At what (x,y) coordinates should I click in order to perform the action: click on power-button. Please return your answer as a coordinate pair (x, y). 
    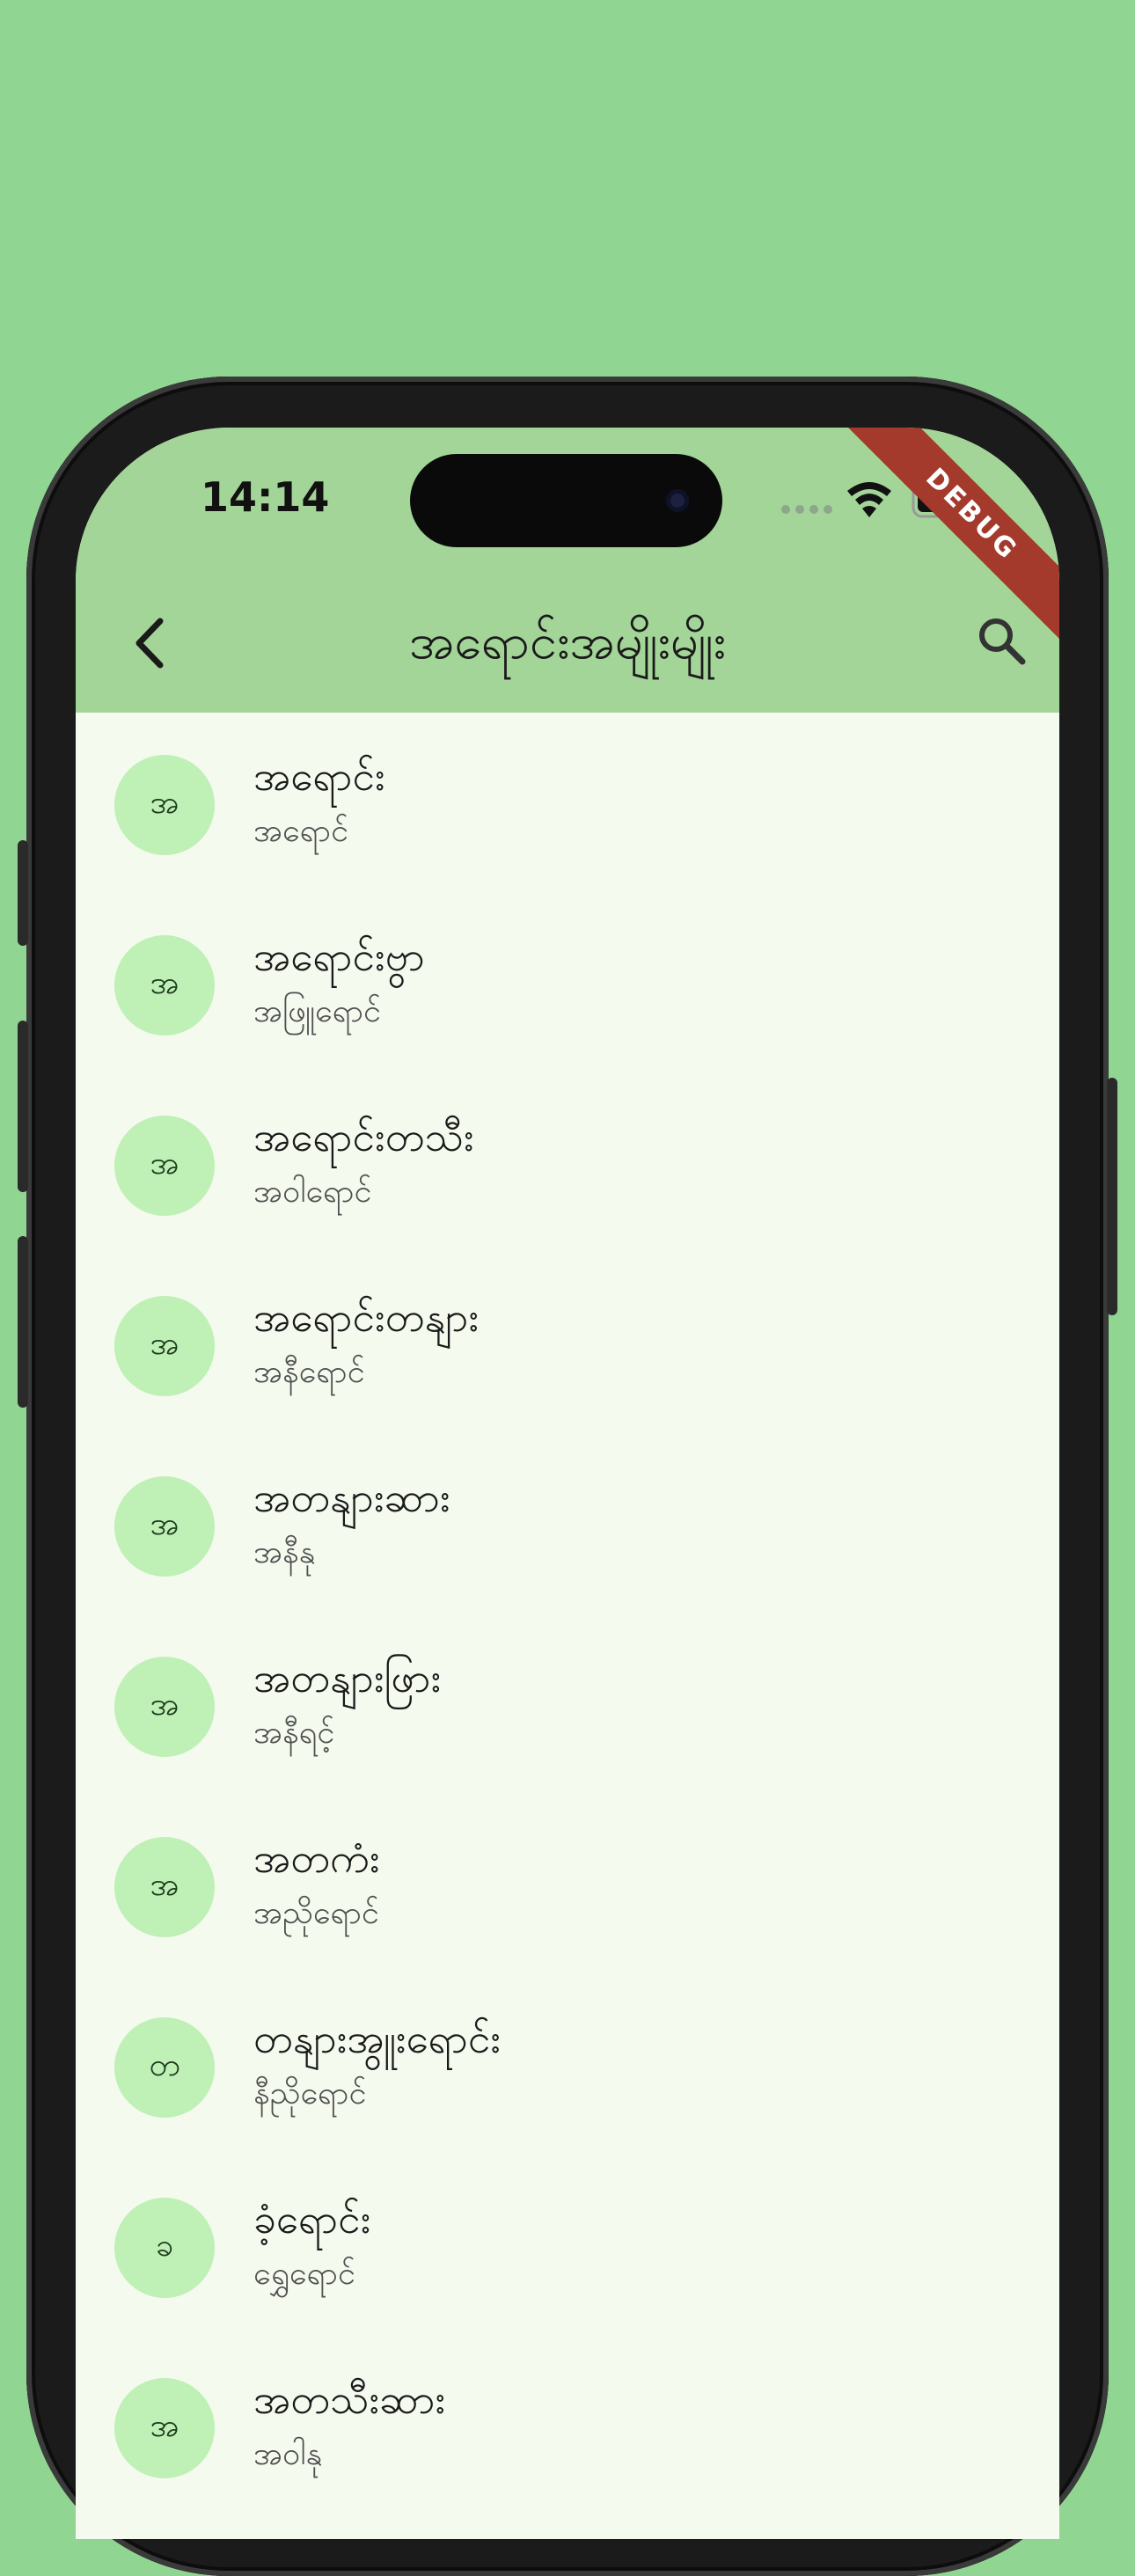
    Looking at the image, I should click on (1112, 1196).